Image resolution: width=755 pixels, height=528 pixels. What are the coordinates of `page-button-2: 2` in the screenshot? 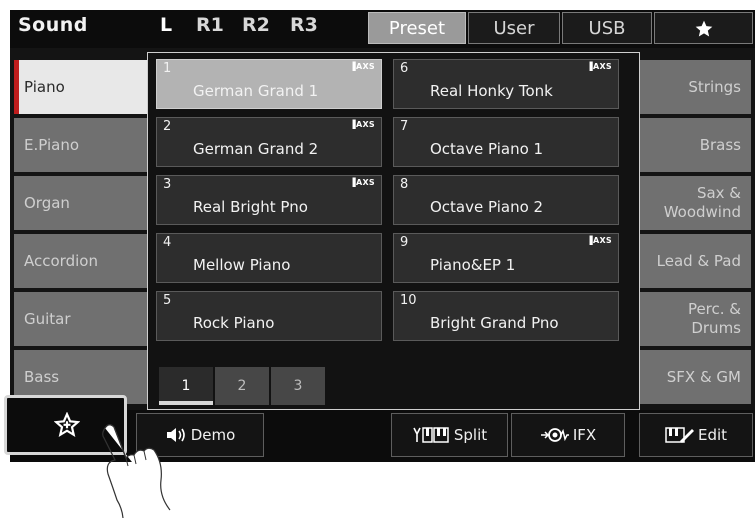 It's located at (242, 386).